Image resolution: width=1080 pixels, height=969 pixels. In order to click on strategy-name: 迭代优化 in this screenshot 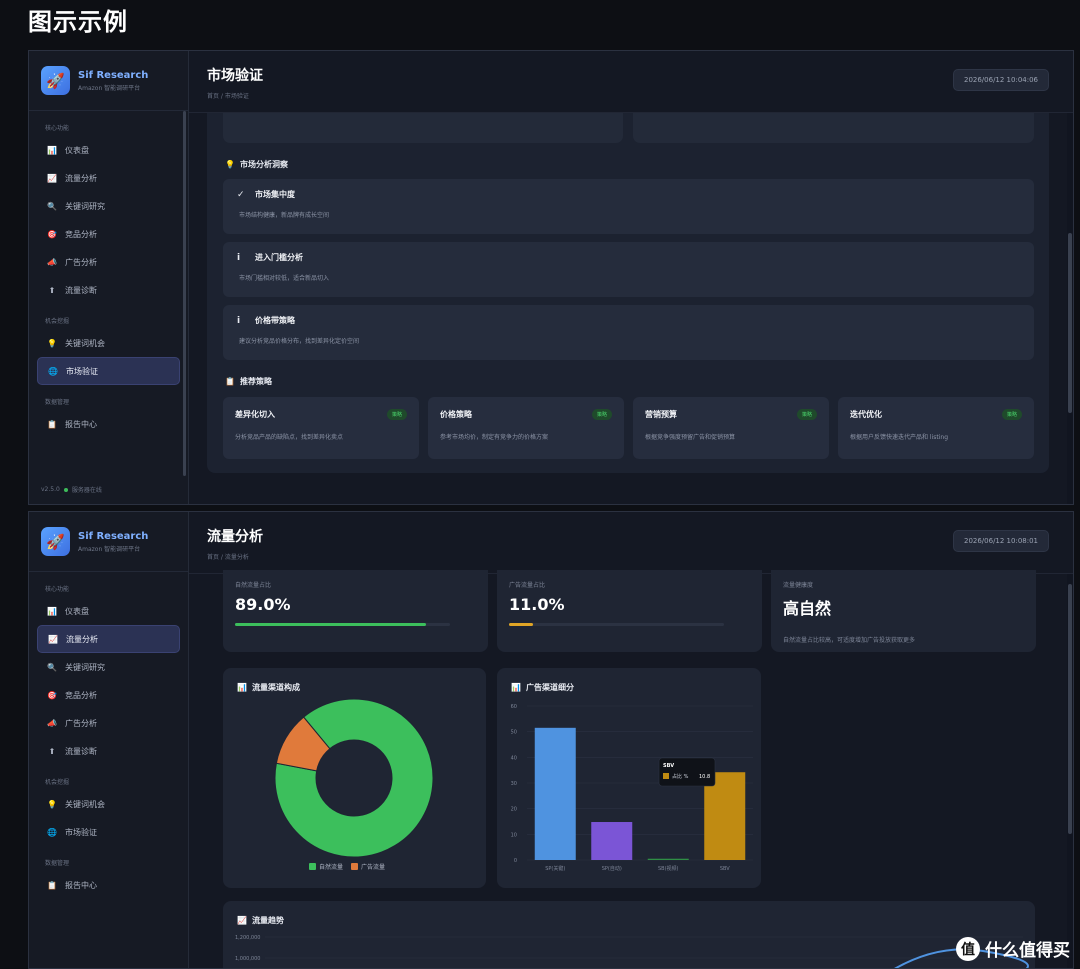, I will do `click(866, 414)`.